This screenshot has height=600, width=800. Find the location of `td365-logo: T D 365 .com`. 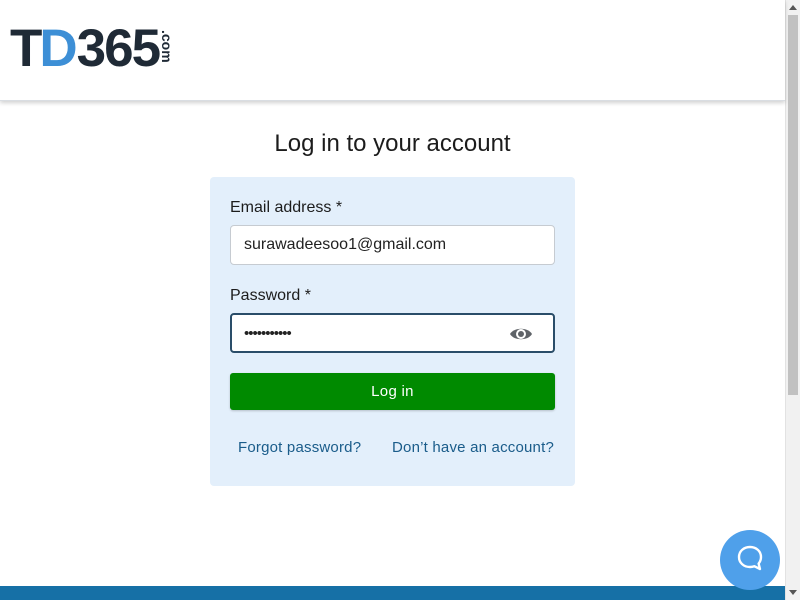

td365-logo: T D 365 .com is located at coordinates (93, 48).